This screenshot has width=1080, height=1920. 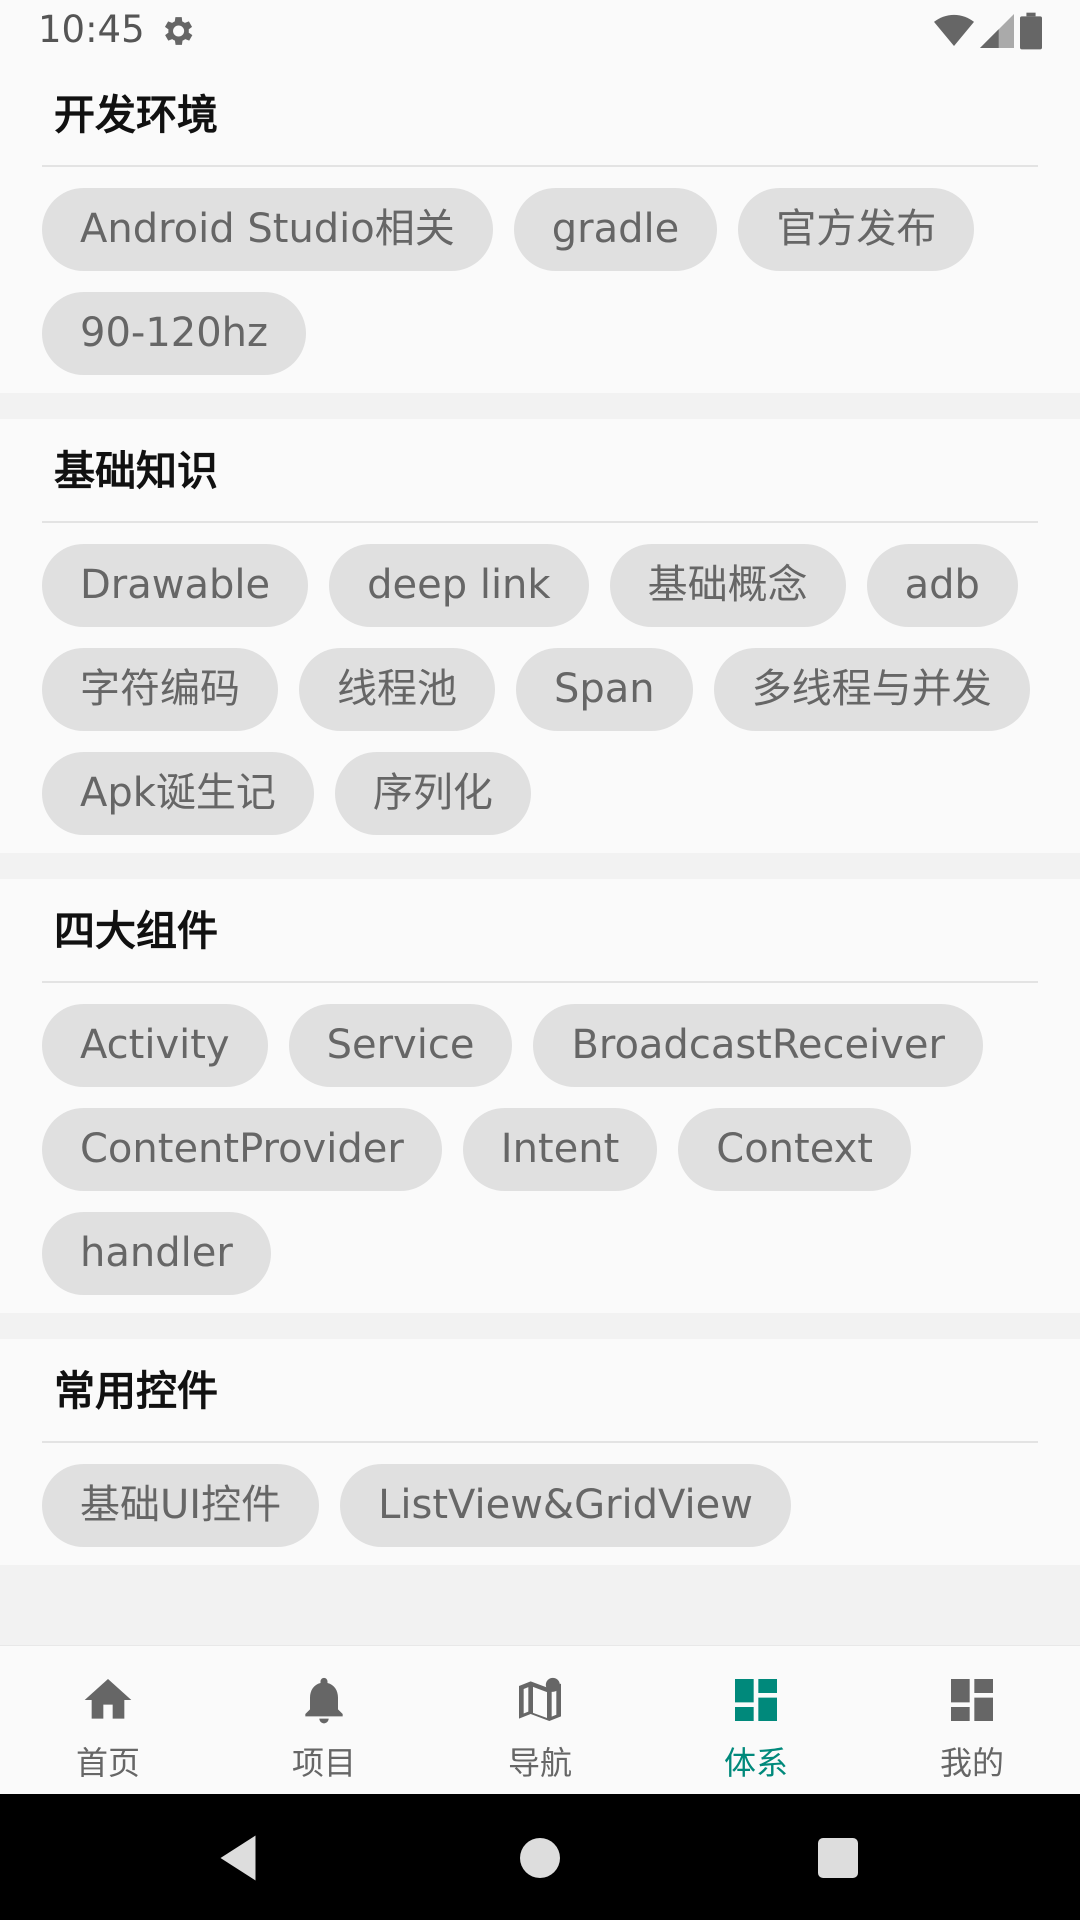 I want to click on chip: 线程池, so click(x=397, y=689).